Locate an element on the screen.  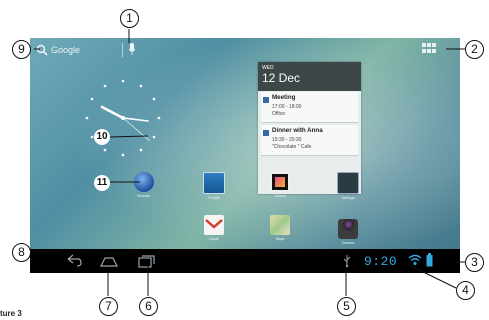
callout-1: 1 is located at coordinates (129, 18).